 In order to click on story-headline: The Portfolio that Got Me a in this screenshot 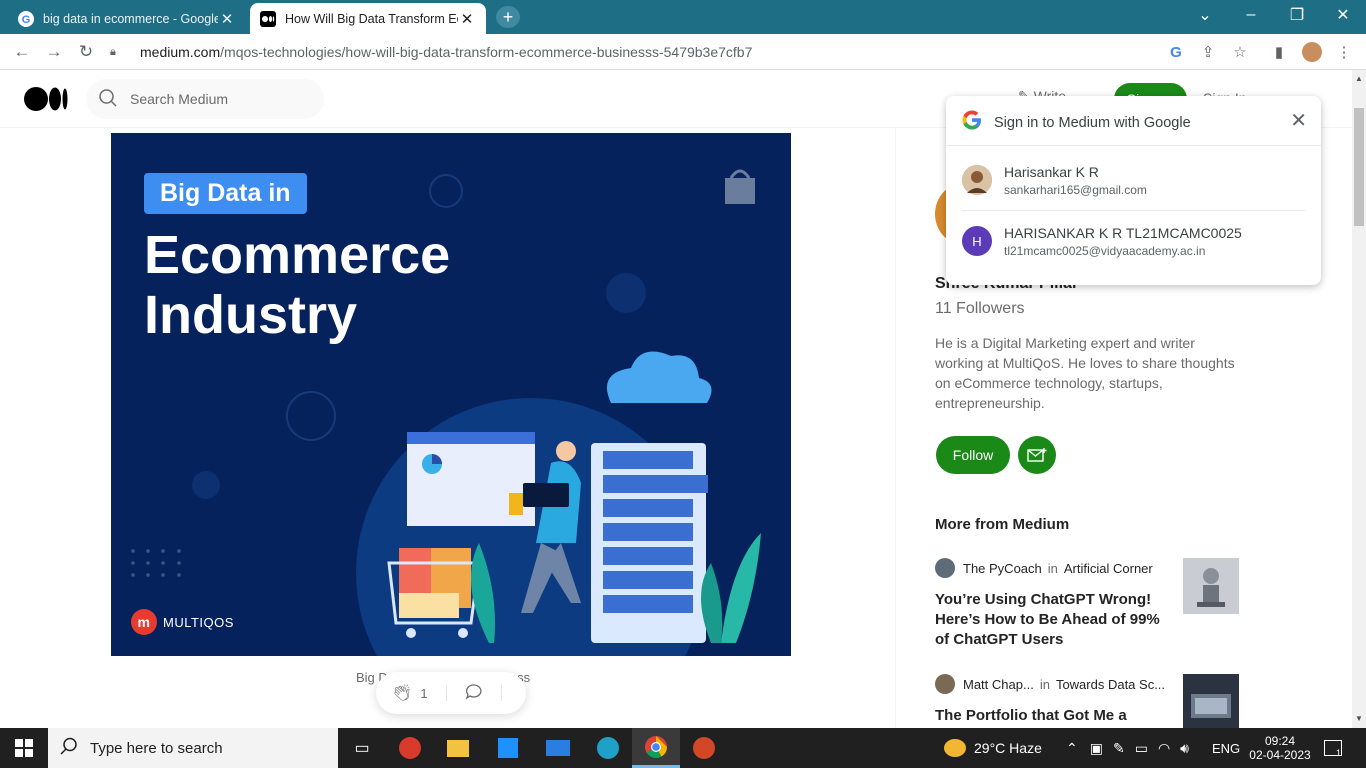, I will do `click(1047, 716)`.